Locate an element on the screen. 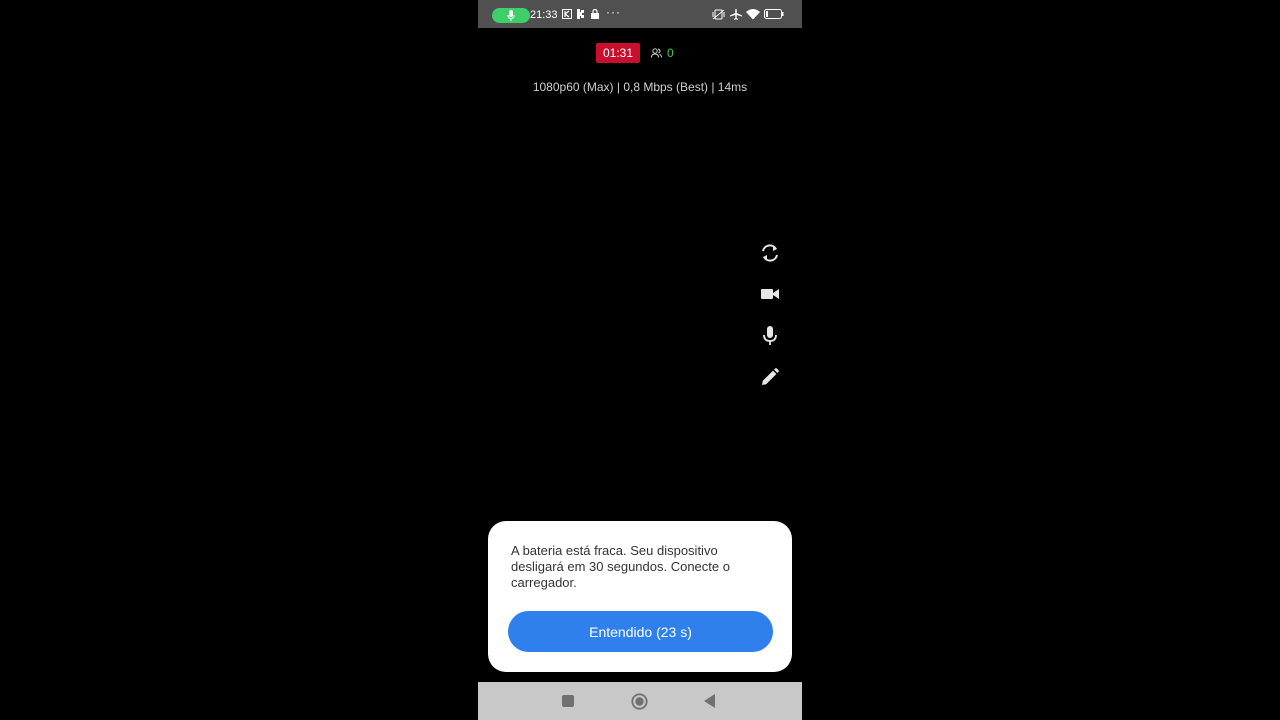 This screenshot has width=1280, height=720. home-button is located at coordinates (639, 701).